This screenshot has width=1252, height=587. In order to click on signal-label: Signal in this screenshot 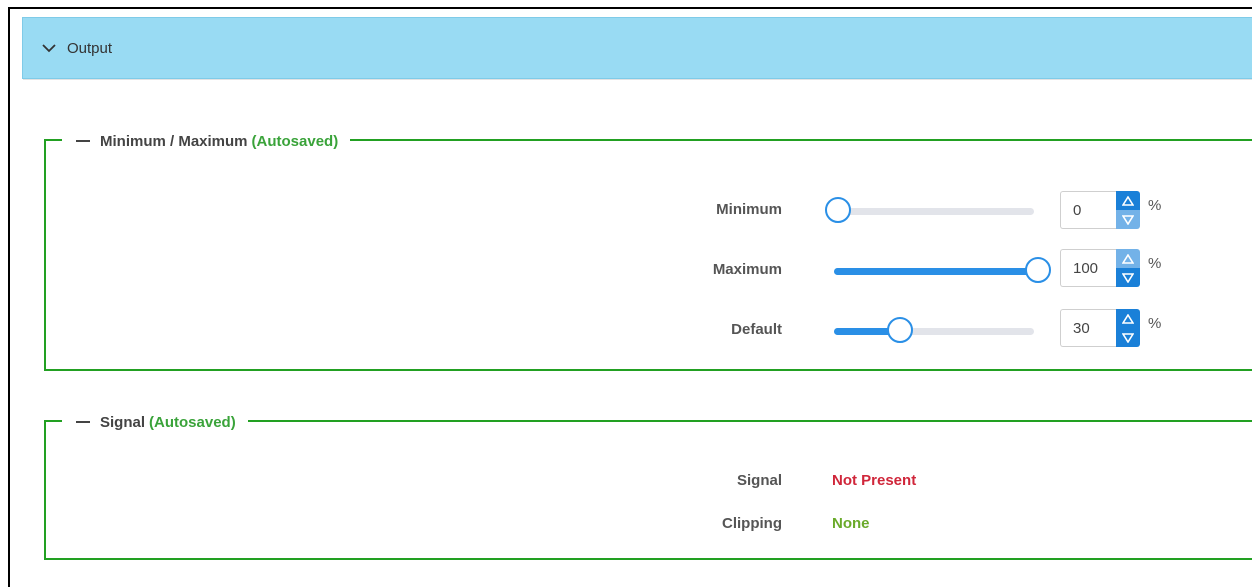, I will do `click(759, 480)`.